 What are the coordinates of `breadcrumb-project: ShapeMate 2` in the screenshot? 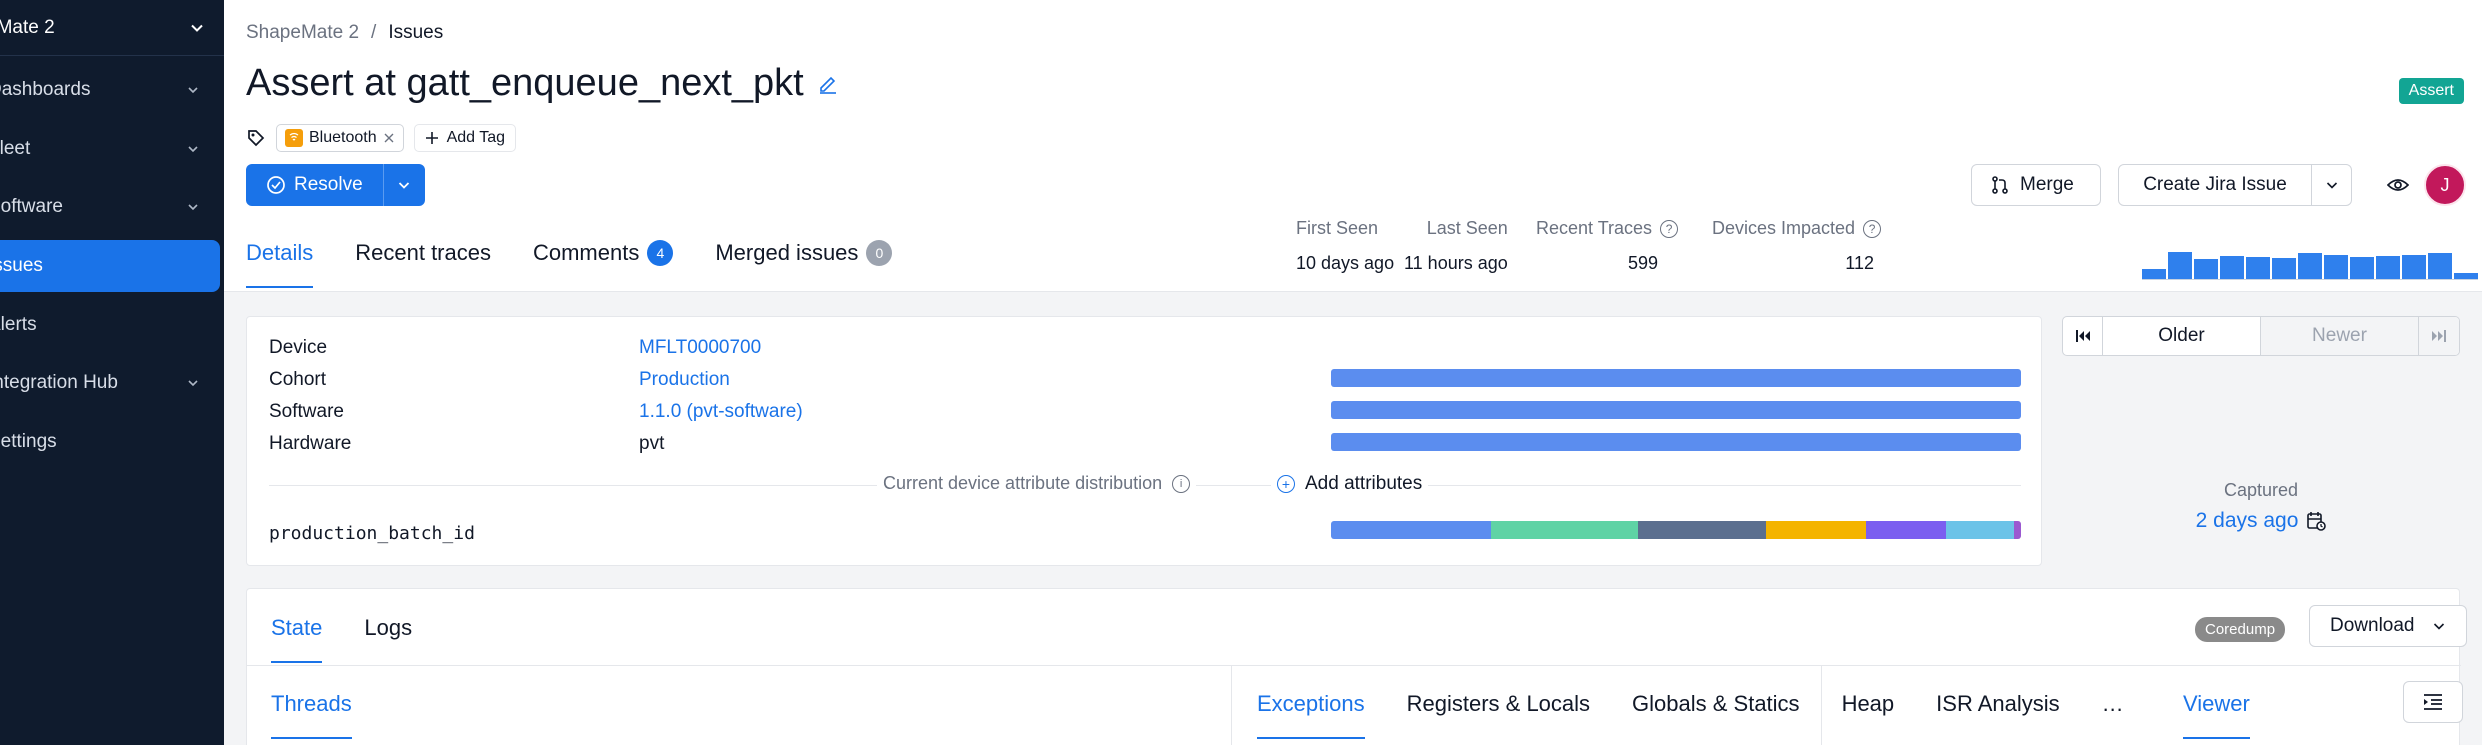 It's located at (302, 33).